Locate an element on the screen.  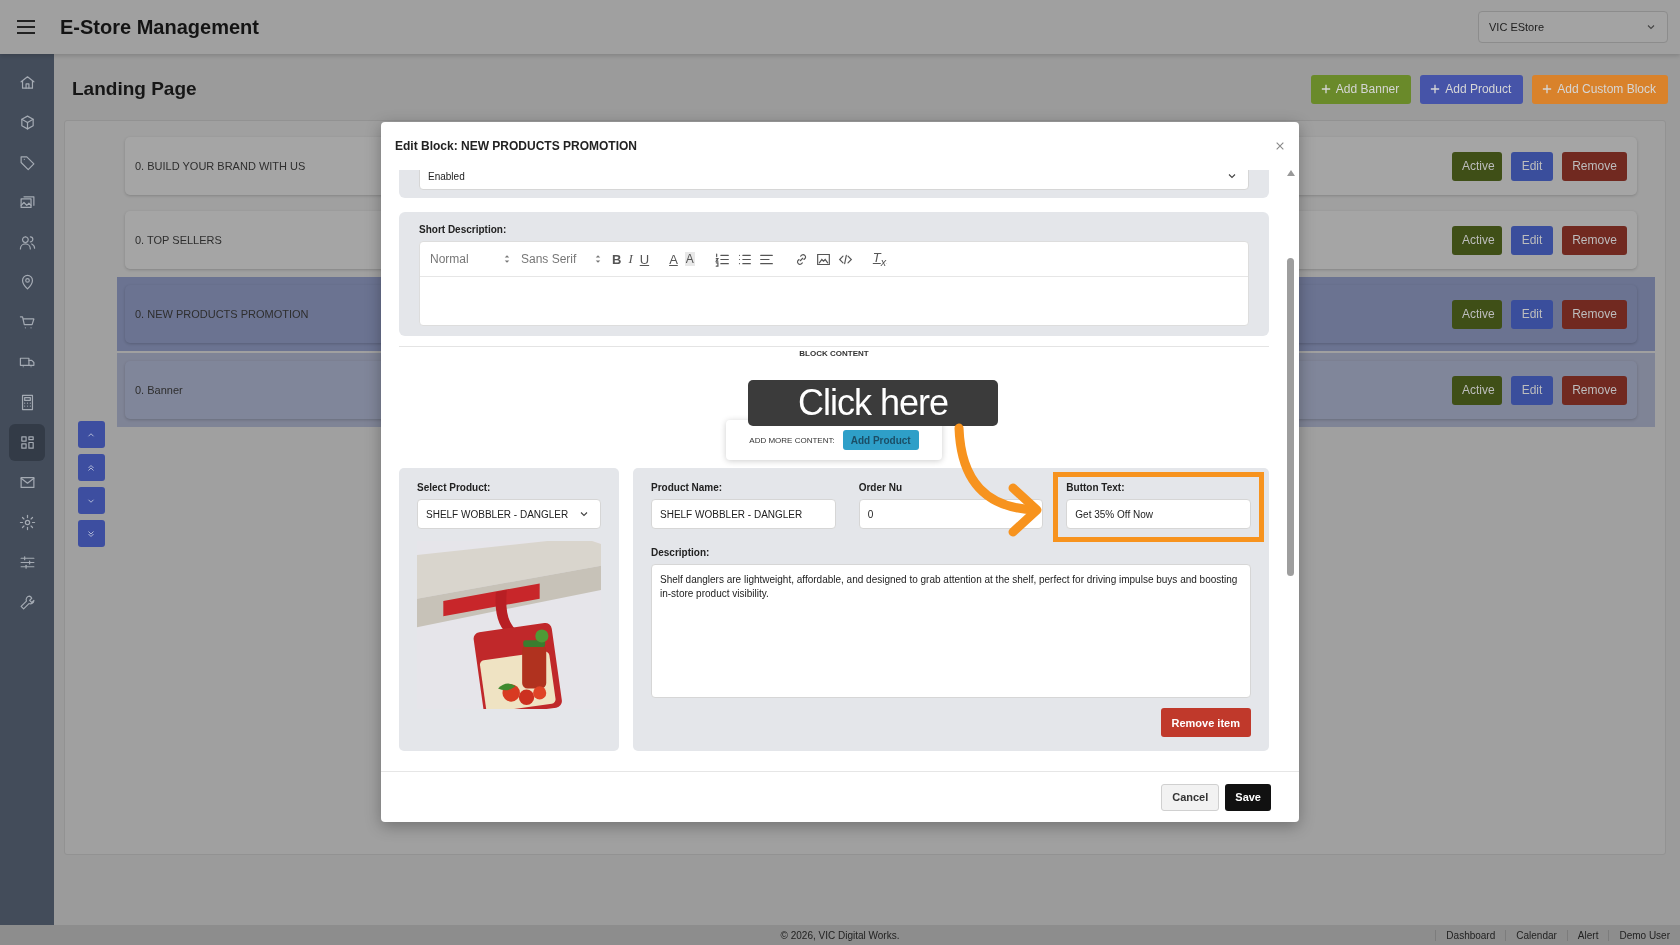
tag-icon is located at coordinates (27, 162).